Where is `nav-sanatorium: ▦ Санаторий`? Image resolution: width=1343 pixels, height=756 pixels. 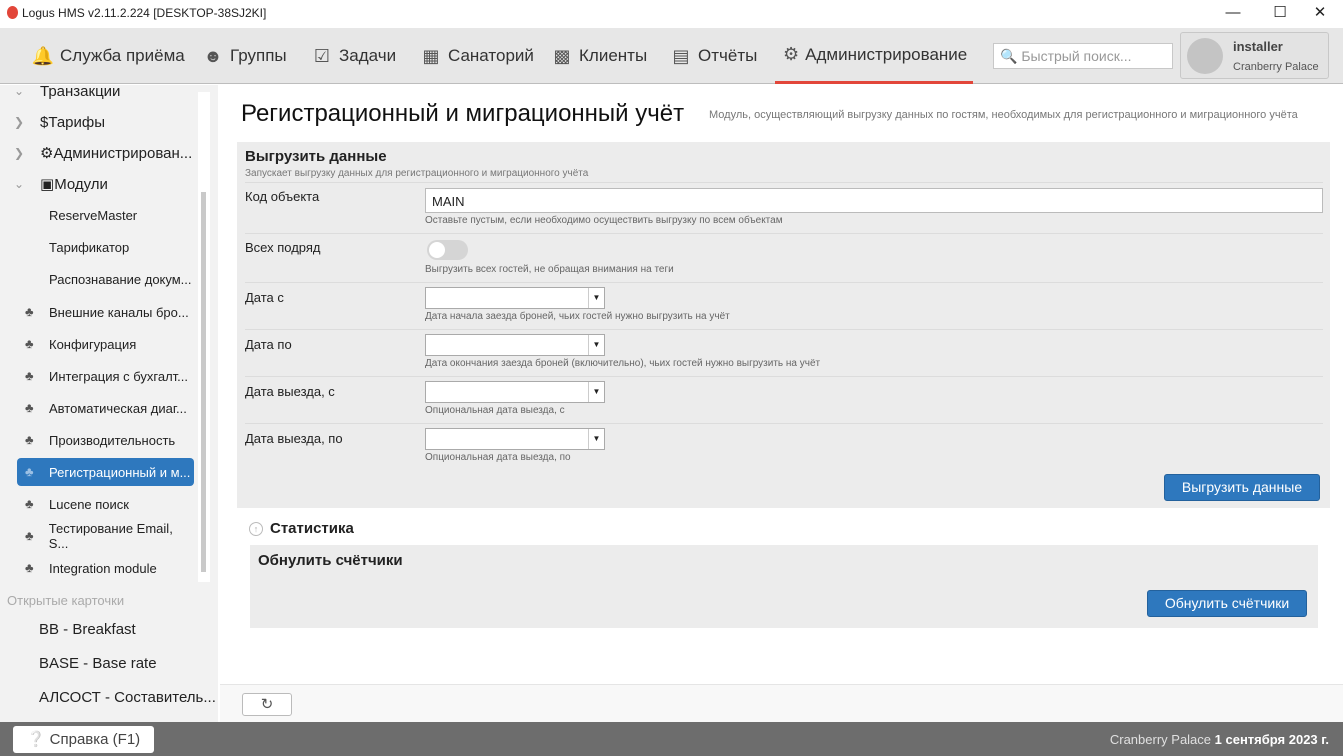 nav-sanatorium: ▦ Санаторий is located at coordinates (476, 56).